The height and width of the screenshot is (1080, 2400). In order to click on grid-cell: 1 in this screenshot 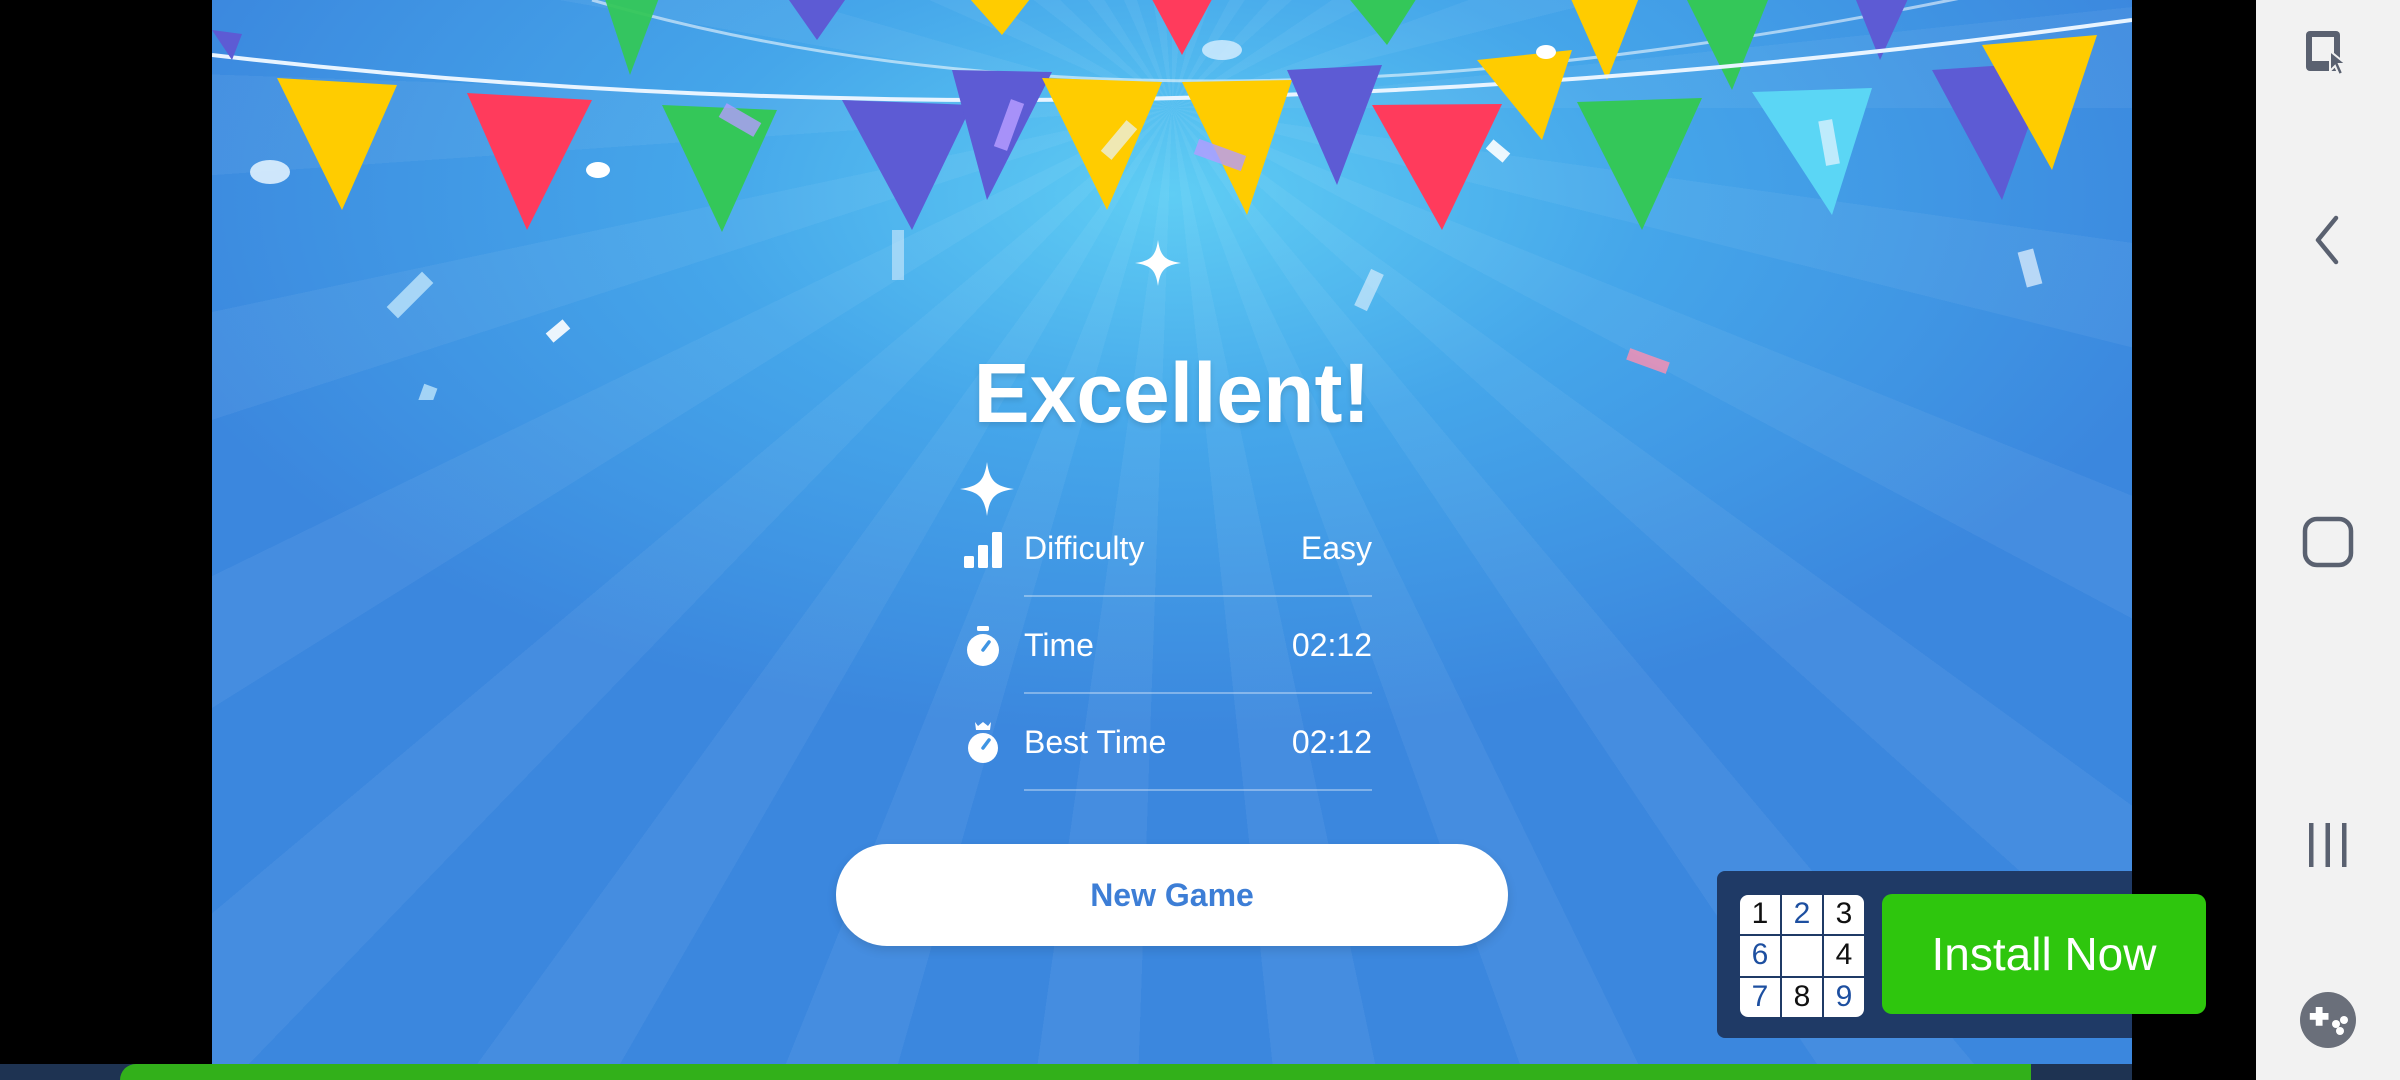, I will do `click(1760, 915)`.